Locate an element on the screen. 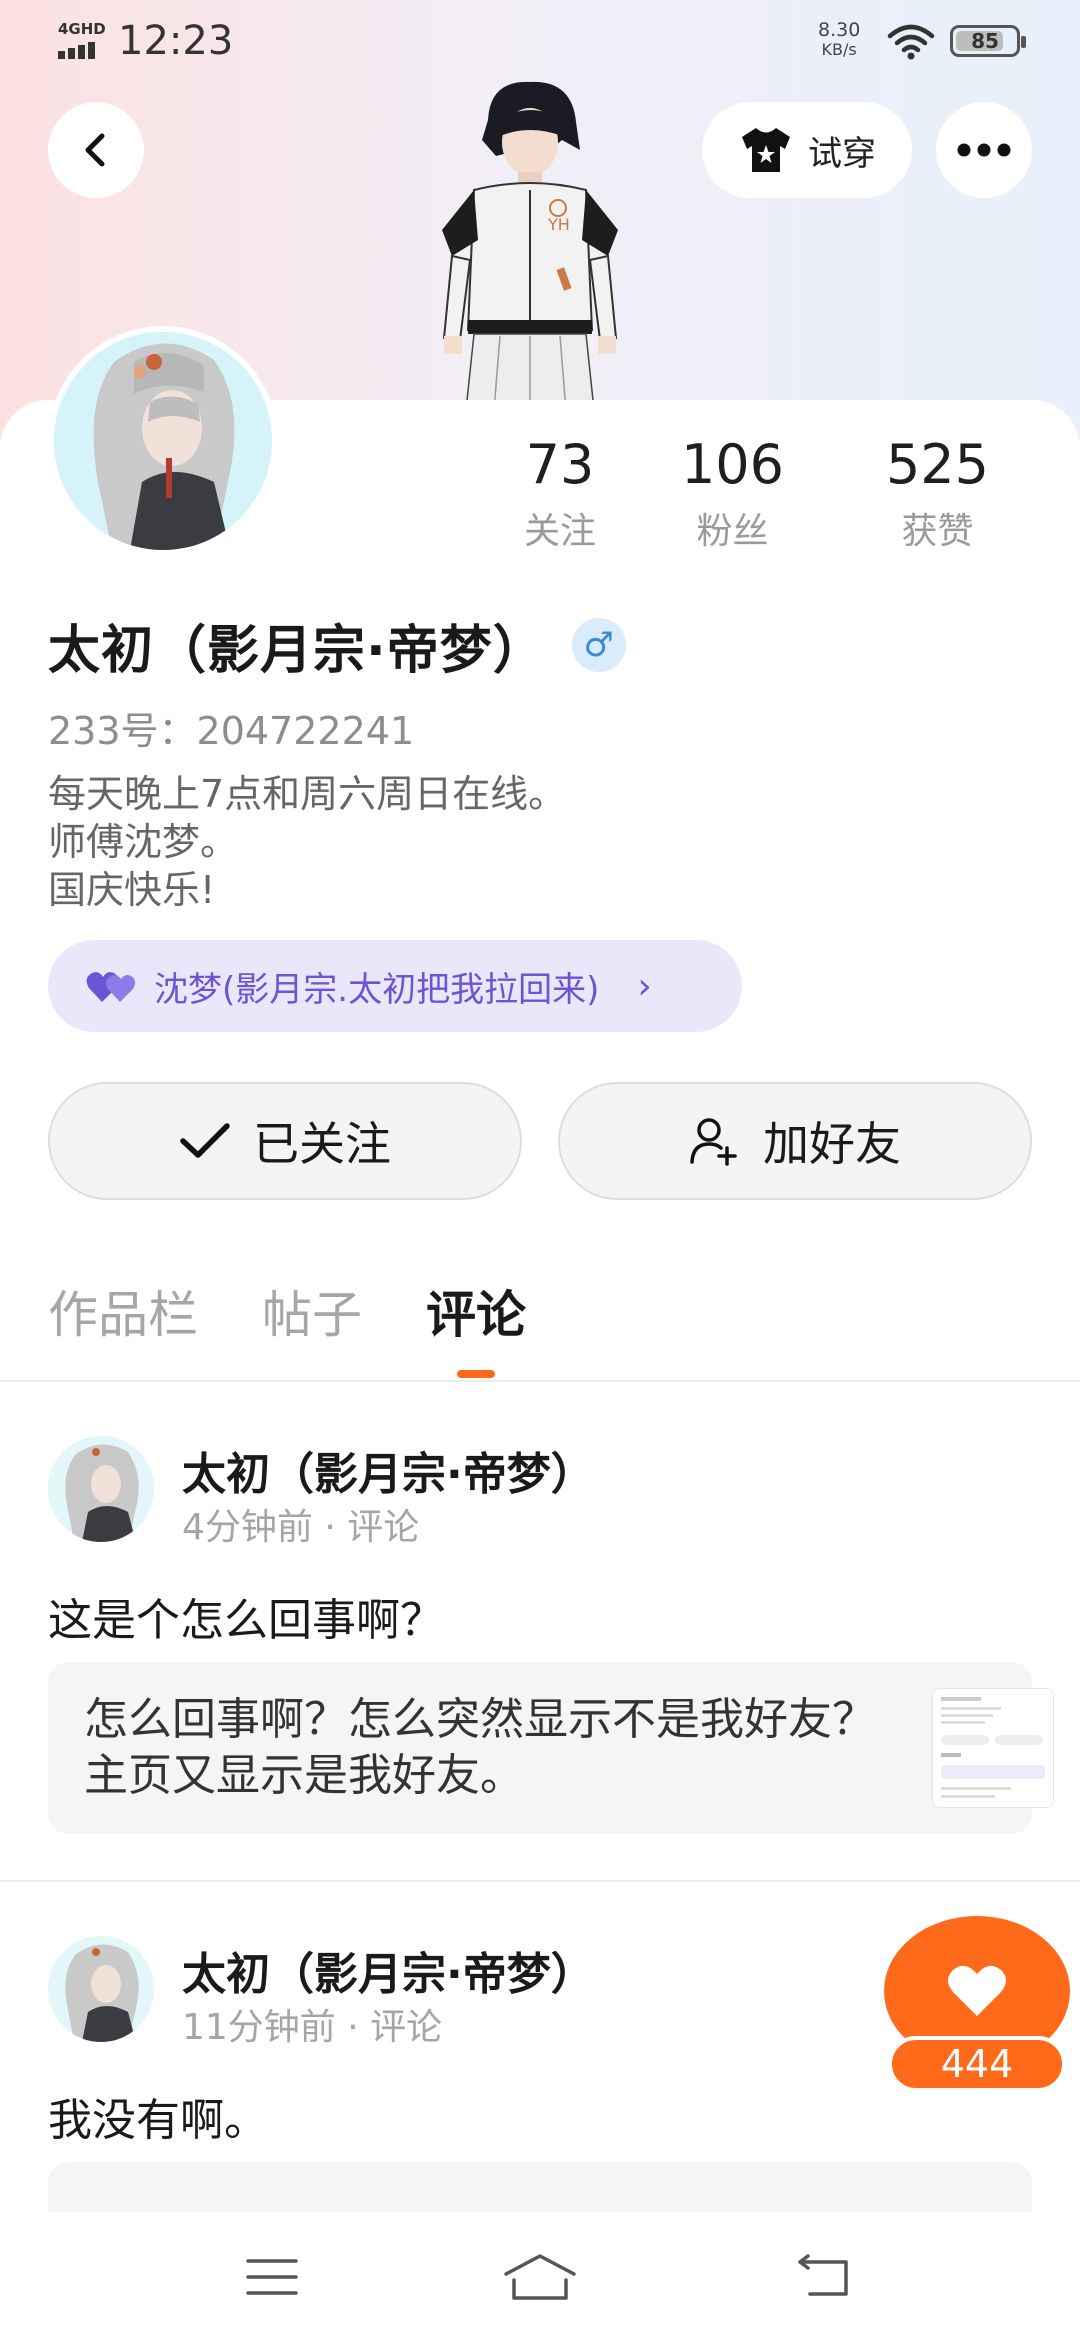 The image size is (1080, 2340). stat-value: 525 is located at coordinates (937, 464).